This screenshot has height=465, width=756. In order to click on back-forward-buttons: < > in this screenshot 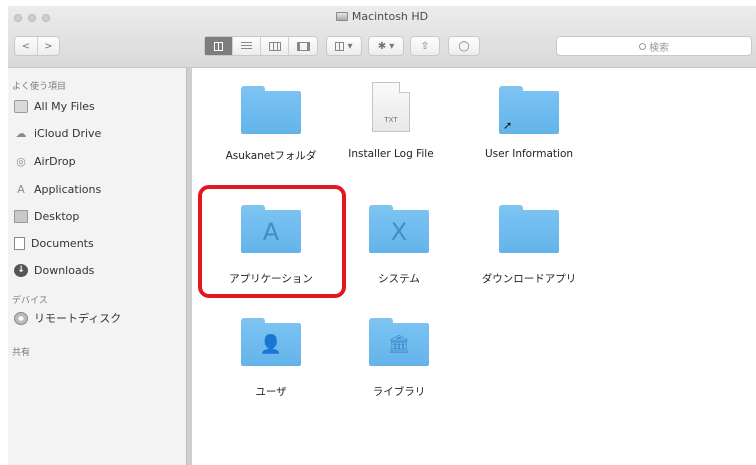, I will do `click(37, 46)`.